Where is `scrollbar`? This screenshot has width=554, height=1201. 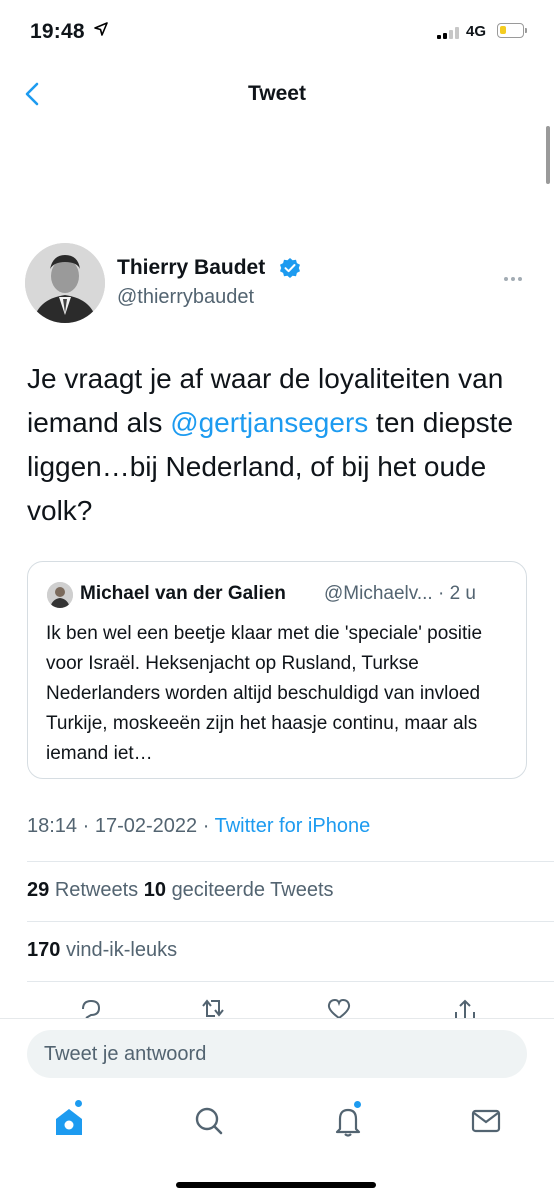
scrollbar is located at coordinates (548, 155).